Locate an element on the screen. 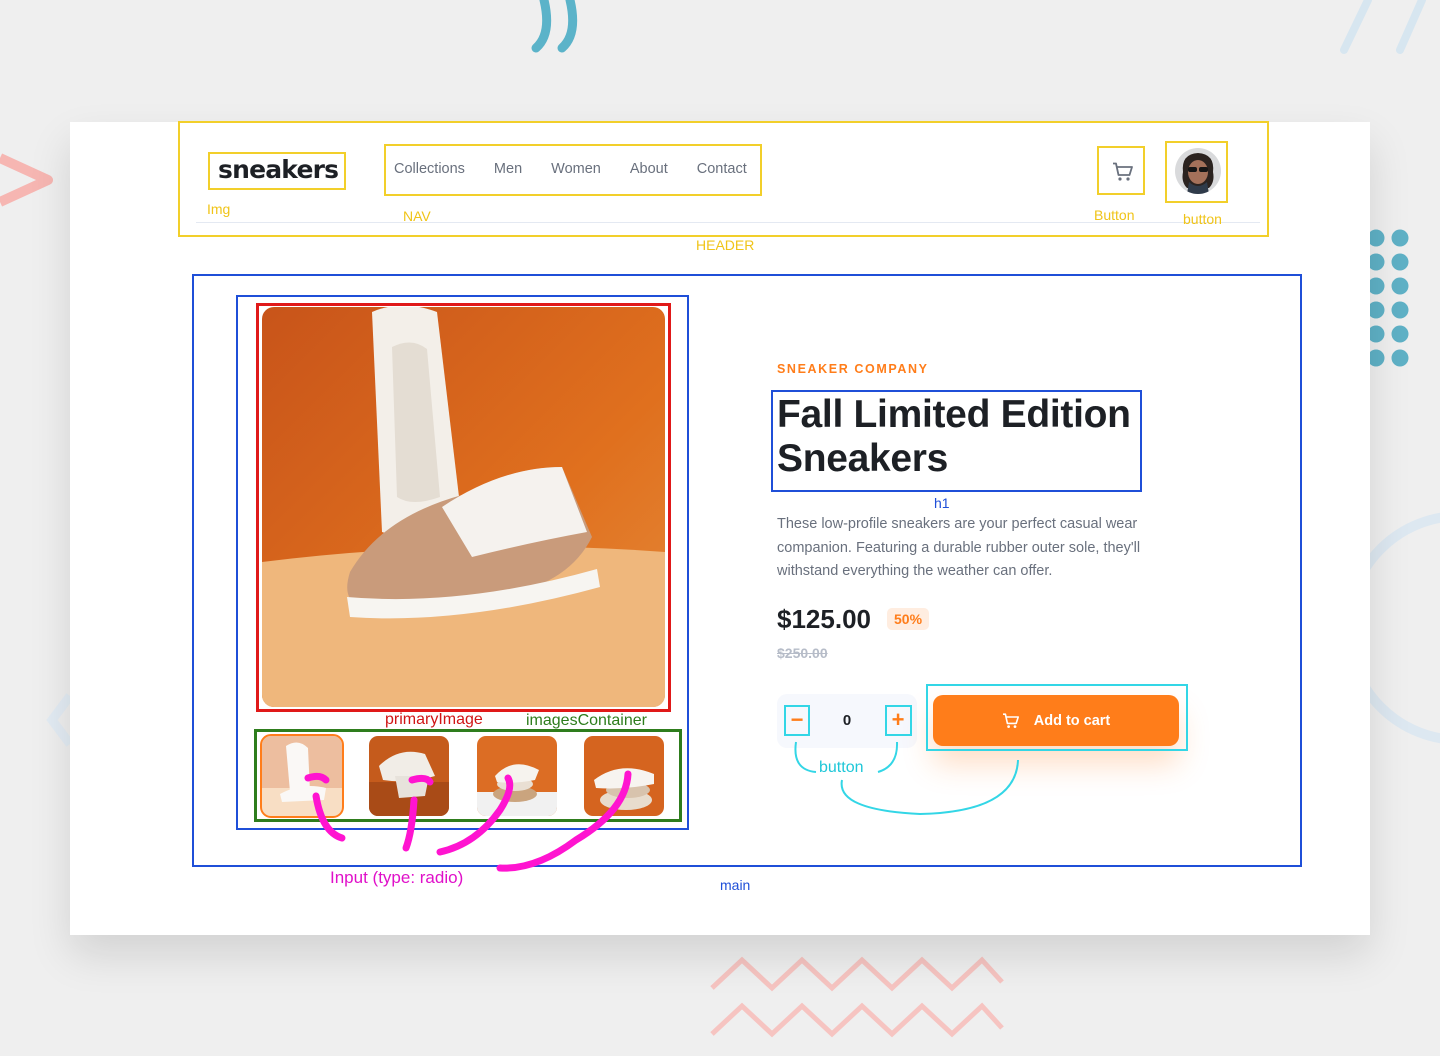  avatar-button is located at coordinates (1198, 171).